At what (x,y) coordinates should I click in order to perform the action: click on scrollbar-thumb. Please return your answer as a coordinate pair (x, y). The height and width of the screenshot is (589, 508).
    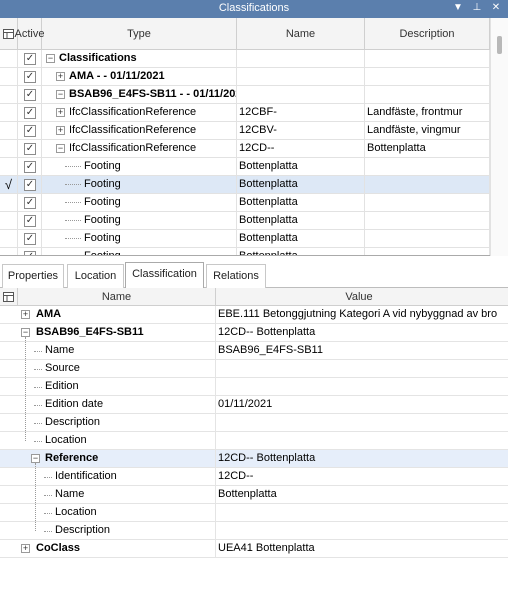
    Looking at the image, I should click on (499, 45).